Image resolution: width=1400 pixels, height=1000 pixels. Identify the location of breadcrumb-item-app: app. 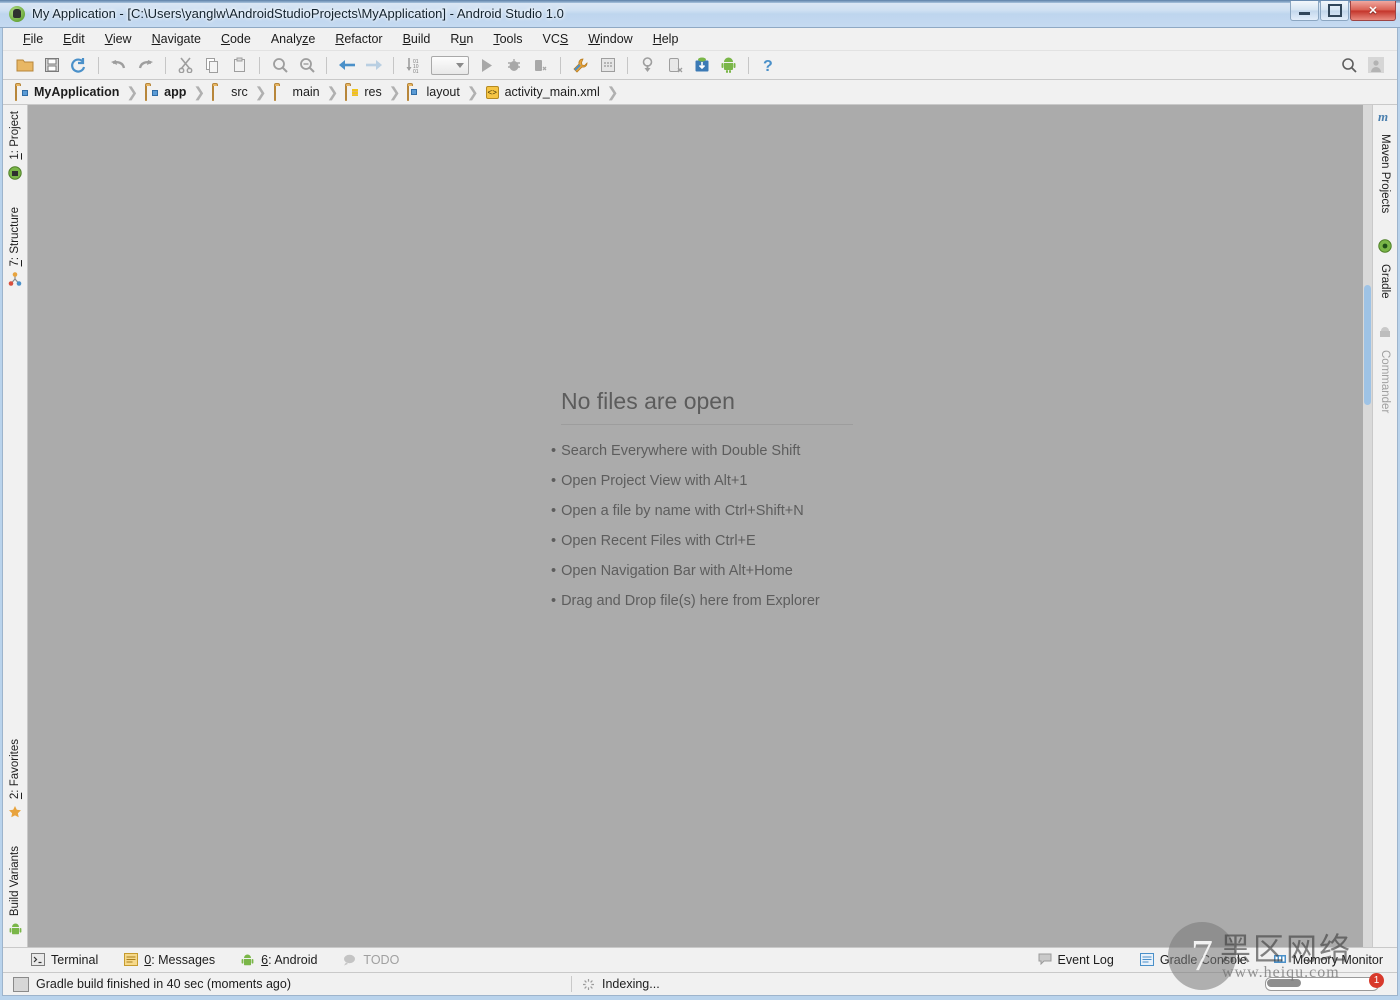
(164, 92).